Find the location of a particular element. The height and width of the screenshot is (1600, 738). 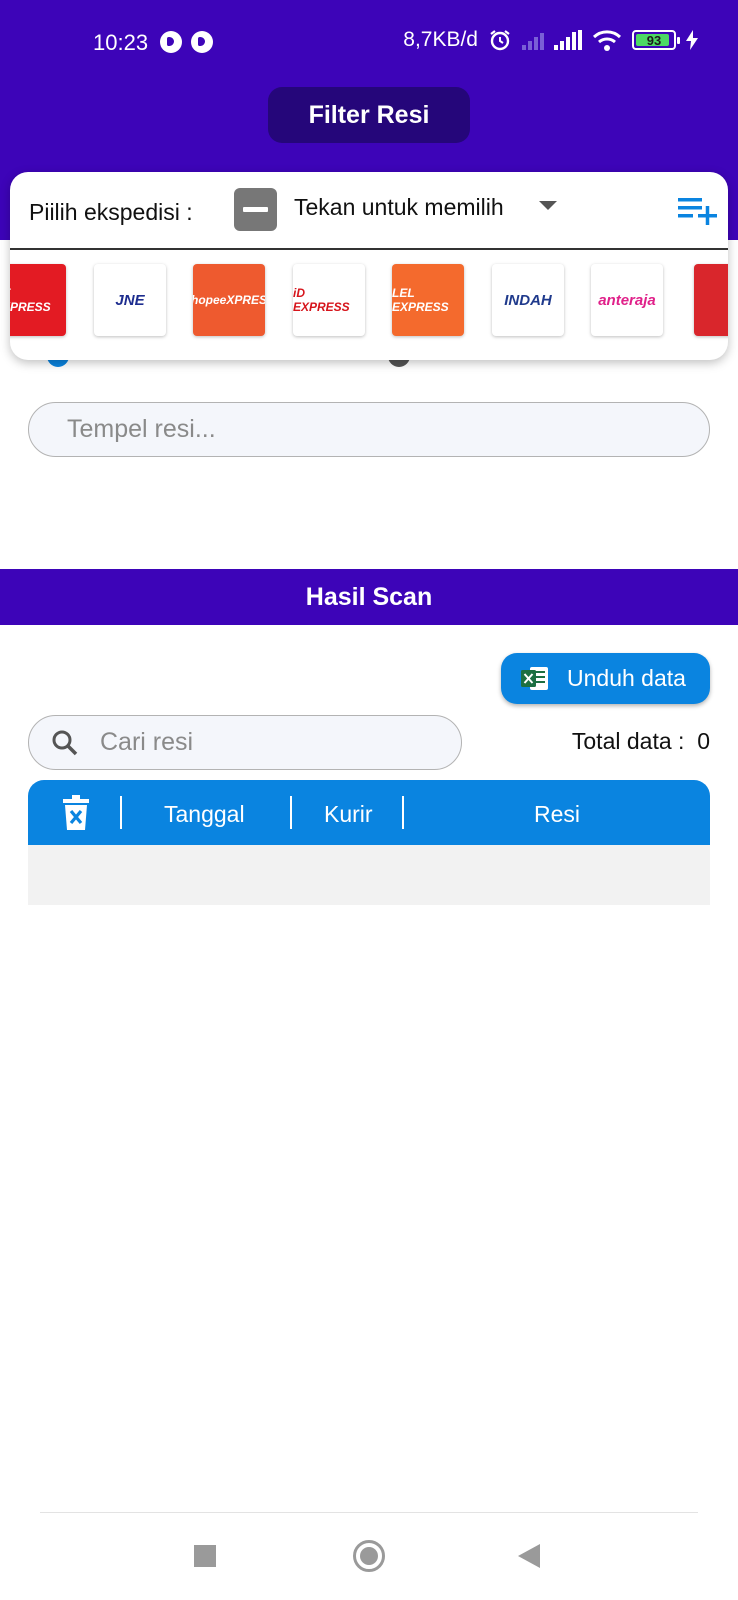

back-nav-icon is located at coordinates (529, 1556).